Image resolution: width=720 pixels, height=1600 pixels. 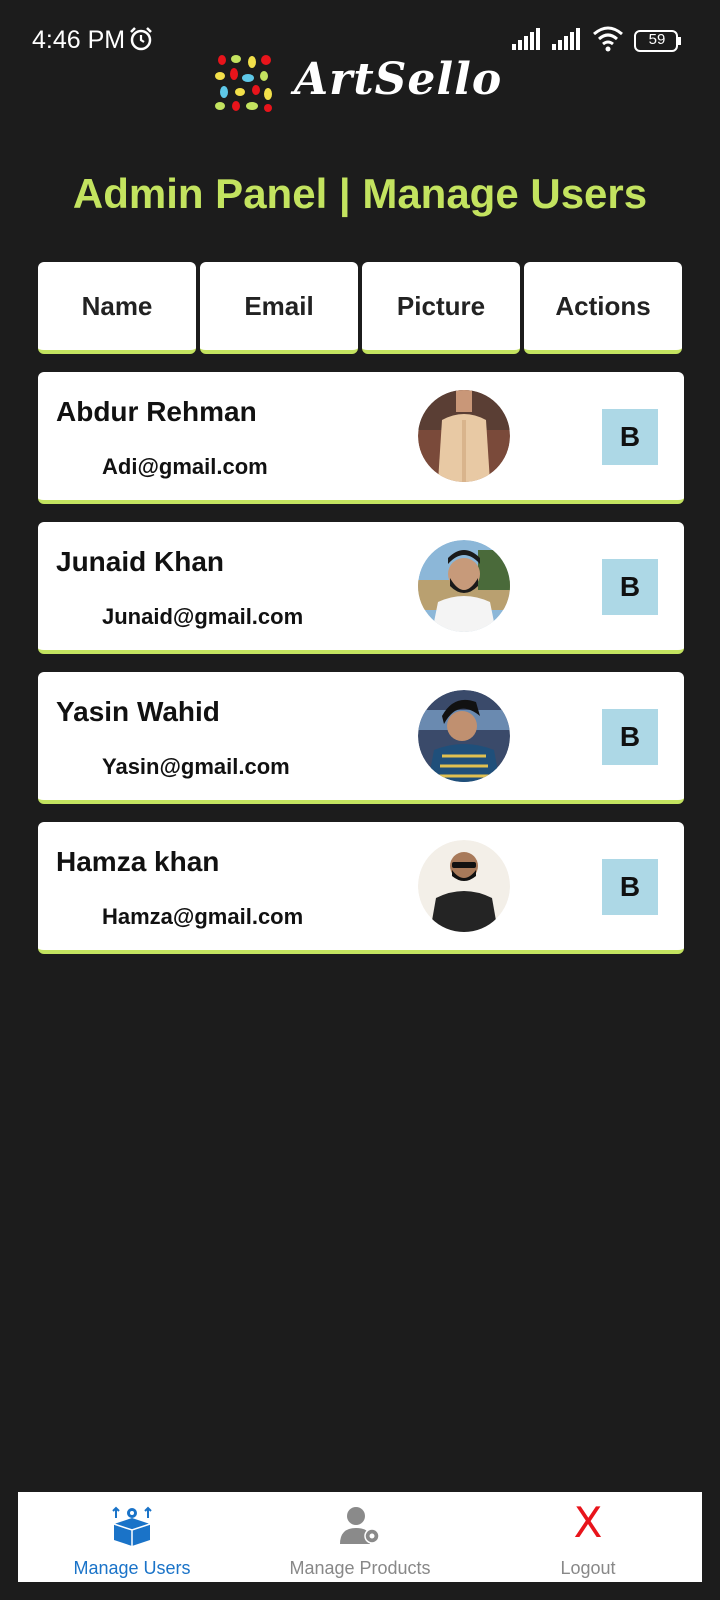 What do you see at coordinates (138, 861) in the screenshot?
I see `user-name: Hamza khan` at bounding box center [138, 861].